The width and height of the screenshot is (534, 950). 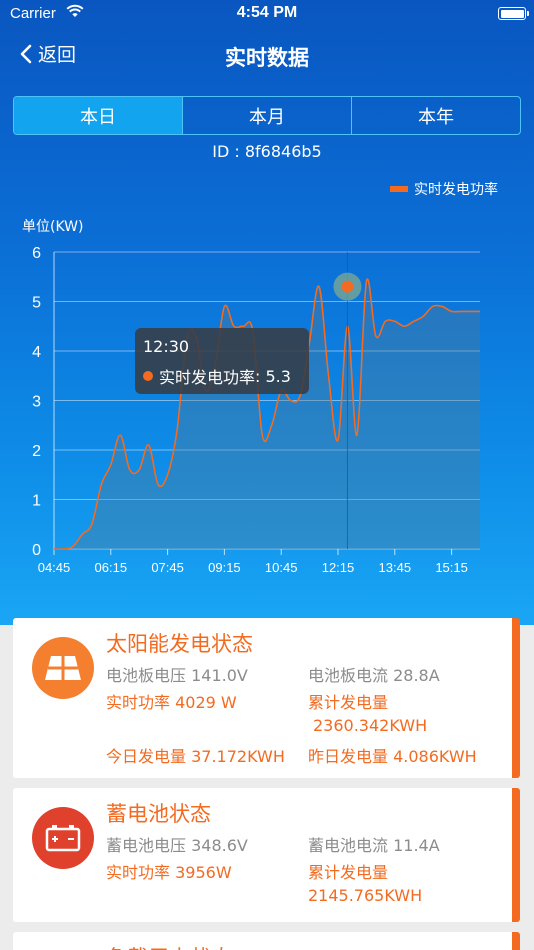 What do you see at coordinates (392, 755) in the screenshot?
I see `yesterday-generation: 昨日发电量 4.086KWH` at bounding box center [392, 755].